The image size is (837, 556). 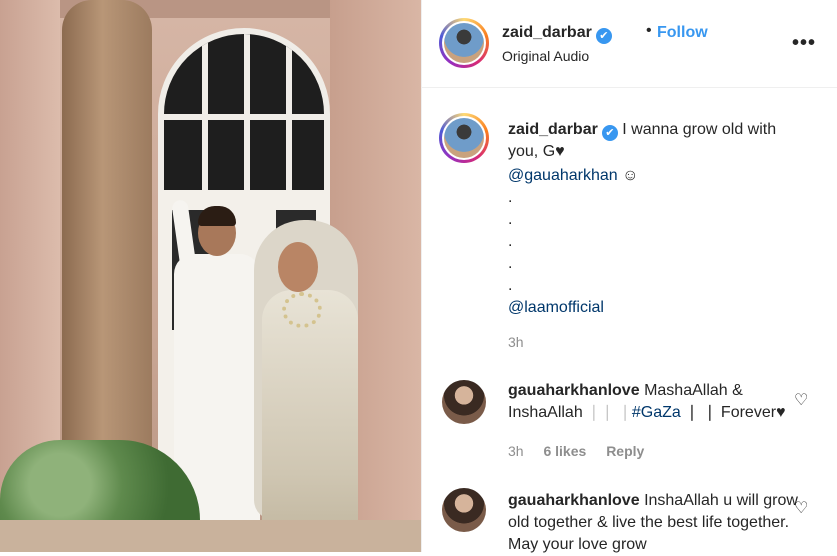 What do you see at coordinates (625, 451) in the screenshot?
I see `reply-button: Reply` at bounding box center [625, 451].